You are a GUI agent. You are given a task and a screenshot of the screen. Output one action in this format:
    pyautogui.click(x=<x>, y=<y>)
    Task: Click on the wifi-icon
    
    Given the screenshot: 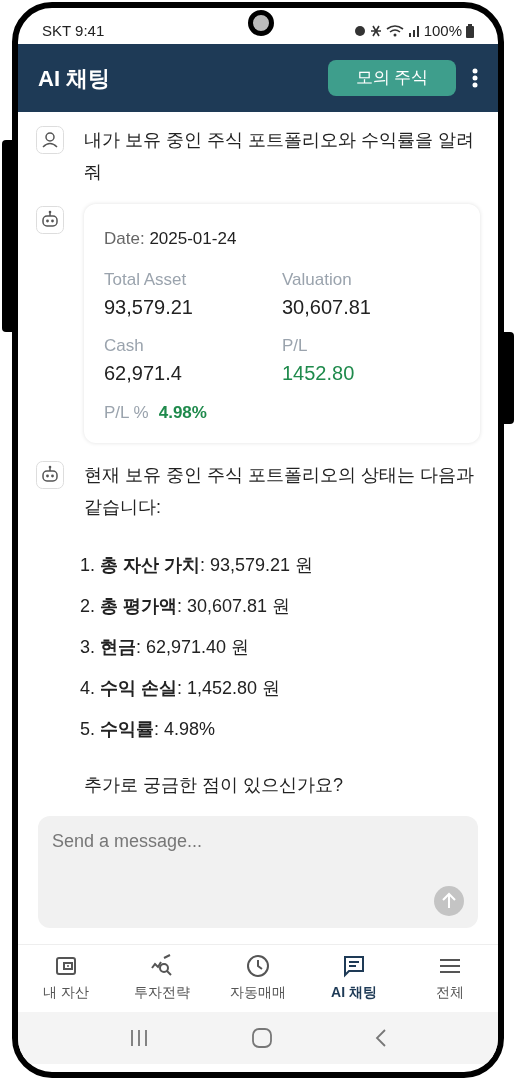 What is the action you would take?
    pyautogui.click(x=394, y=31)
    